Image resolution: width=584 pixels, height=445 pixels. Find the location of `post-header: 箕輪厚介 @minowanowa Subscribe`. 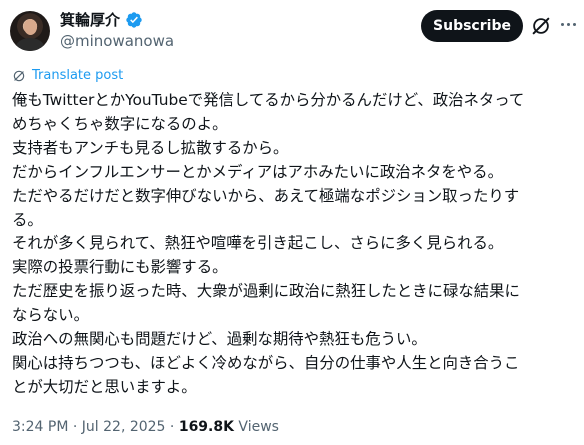

post-header: 箕輪厚介 @minowanowa Subscribe is located at coordinates (292, 31).